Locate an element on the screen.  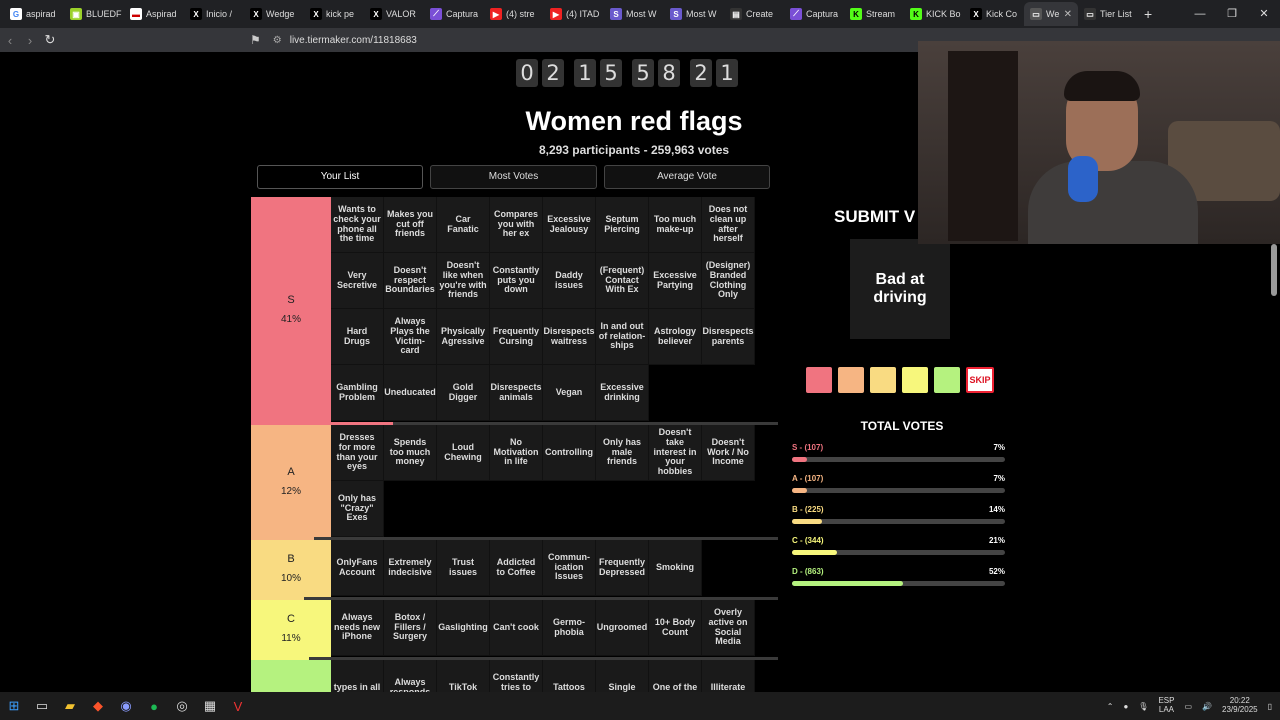
clock: 20:22 23/9/2025 is located at coordinates (1240, 705).